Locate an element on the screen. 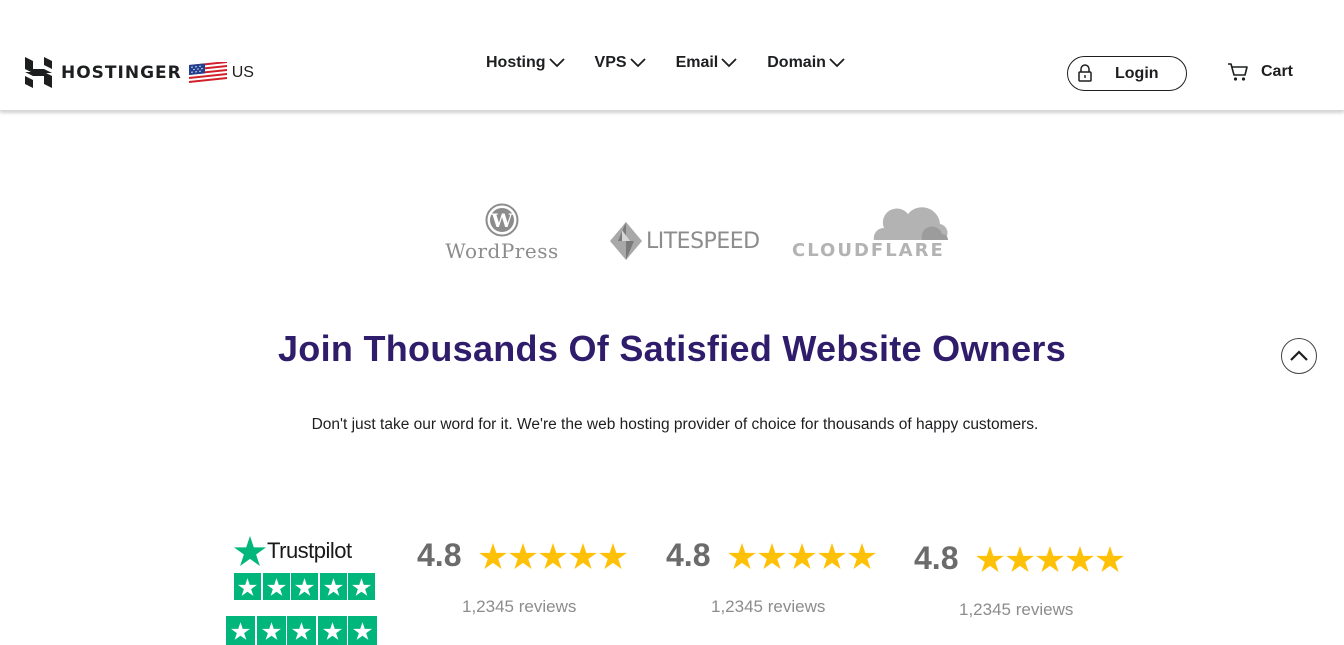  nav-domain: Domain is located at coordinates (806, 63).